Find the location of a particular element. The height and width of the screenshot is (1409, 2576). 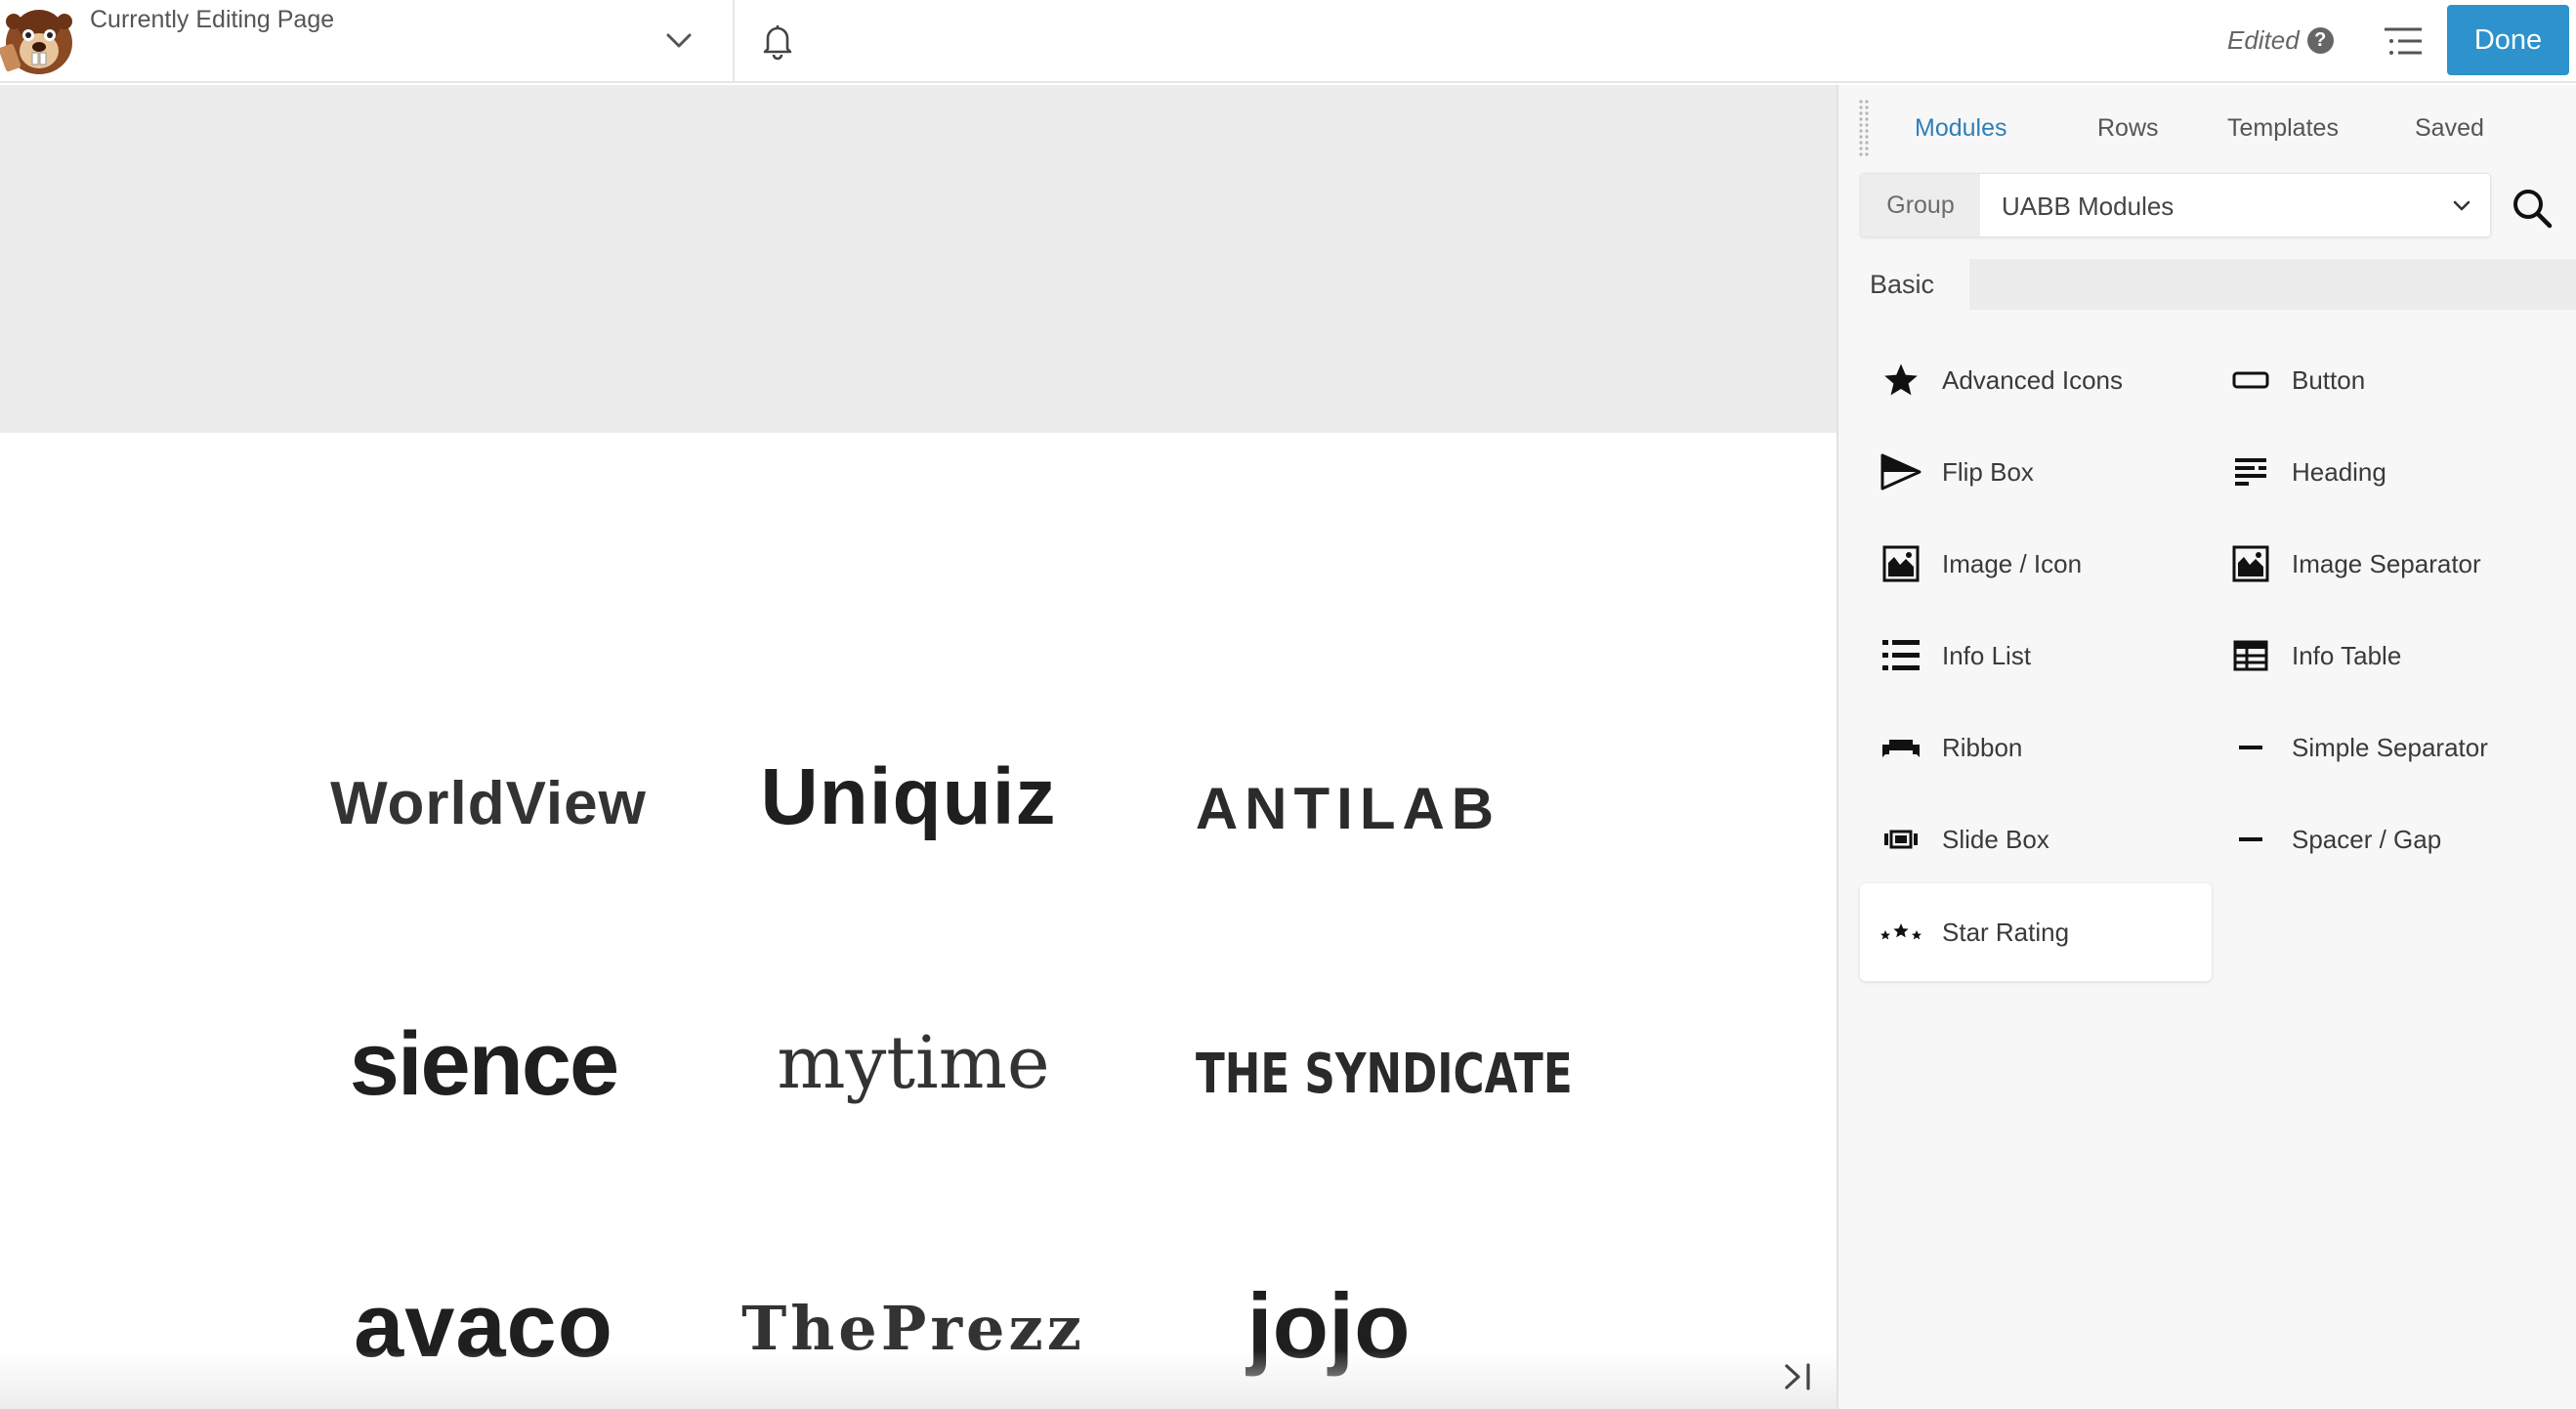

edited-label: Edited is located at coordinates (2263, 40).